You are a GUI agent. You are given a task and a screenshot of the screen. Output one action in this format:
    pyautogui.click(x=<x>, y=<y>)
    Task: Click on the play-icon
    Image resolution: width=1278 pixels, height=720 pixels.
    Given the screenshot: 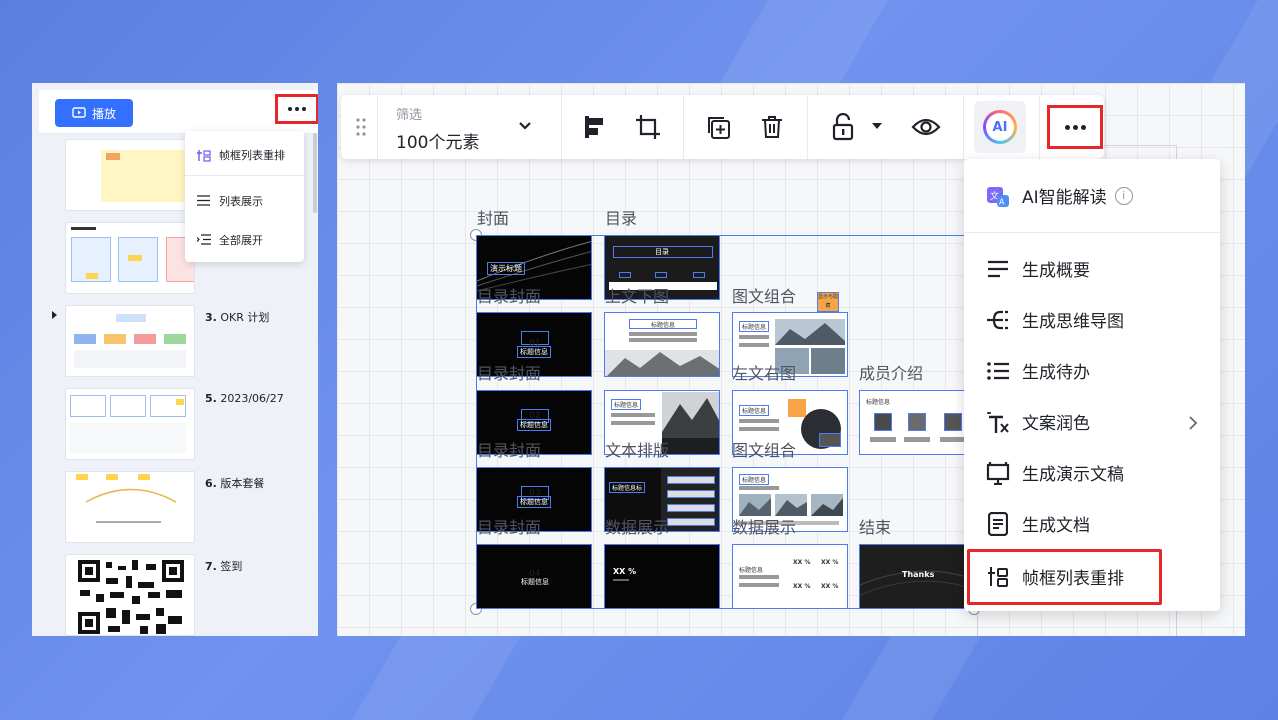 What is the action you would take?
    pyautogui.click(x=79, y=112)
    